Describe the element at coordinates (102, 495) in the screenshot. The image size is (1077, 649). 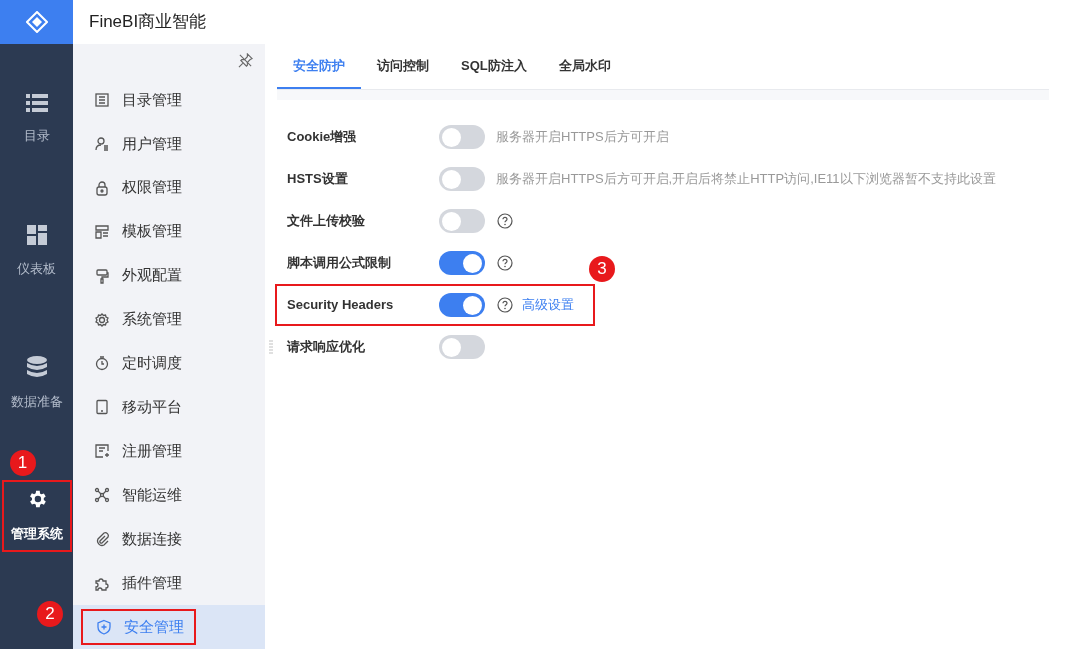
I see `network-icon` at that location.